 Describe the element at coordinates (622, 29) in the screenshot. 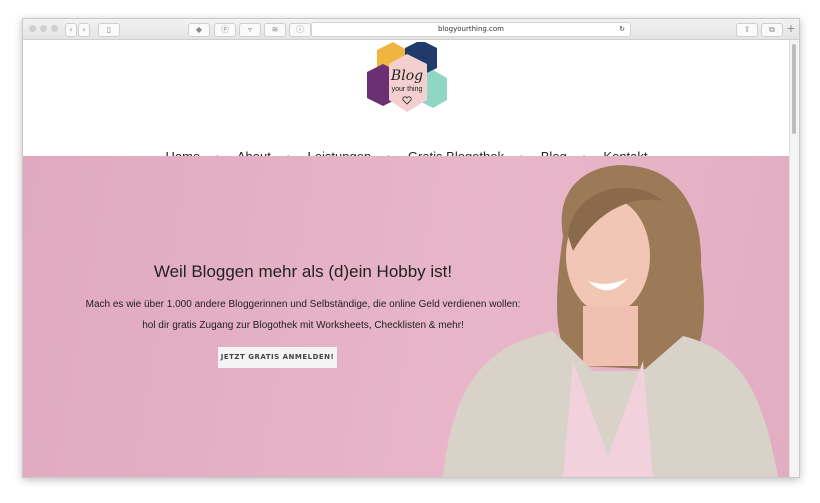

I see `reload-icon: ↻` at that location.